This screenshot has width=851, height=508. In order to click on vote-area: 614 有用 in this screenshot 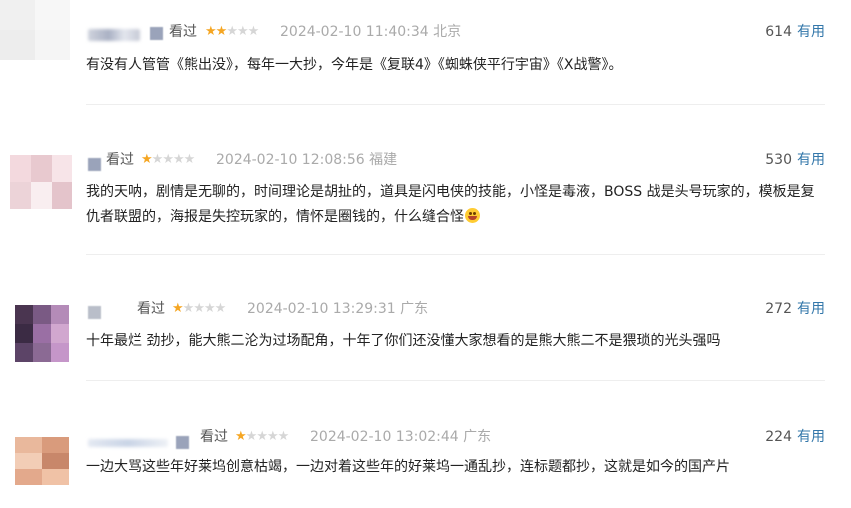, I will do `click(795, 32)`.